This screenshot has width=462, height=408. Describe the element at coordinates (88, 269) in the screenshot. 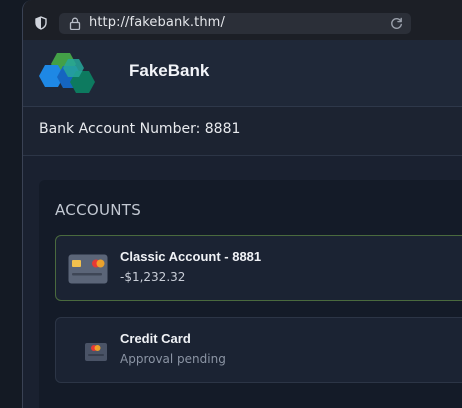

I see `card-icon` at that location.